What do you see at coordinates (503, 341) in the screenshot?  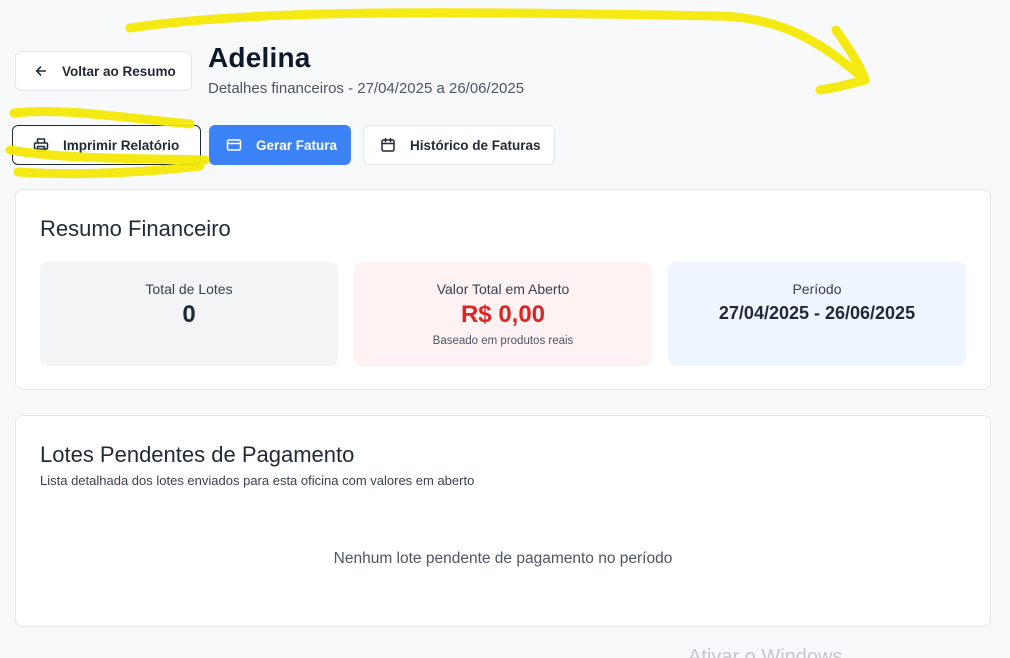 I see `stat-note: Baseado em produtos reais` at bounding box center [503, 341].